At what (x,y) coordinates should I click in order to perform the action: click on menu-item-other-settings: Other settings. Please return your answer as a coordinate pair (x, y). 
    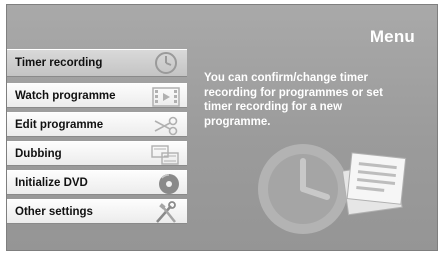
    Looking at the image, I should click on (97, 211).